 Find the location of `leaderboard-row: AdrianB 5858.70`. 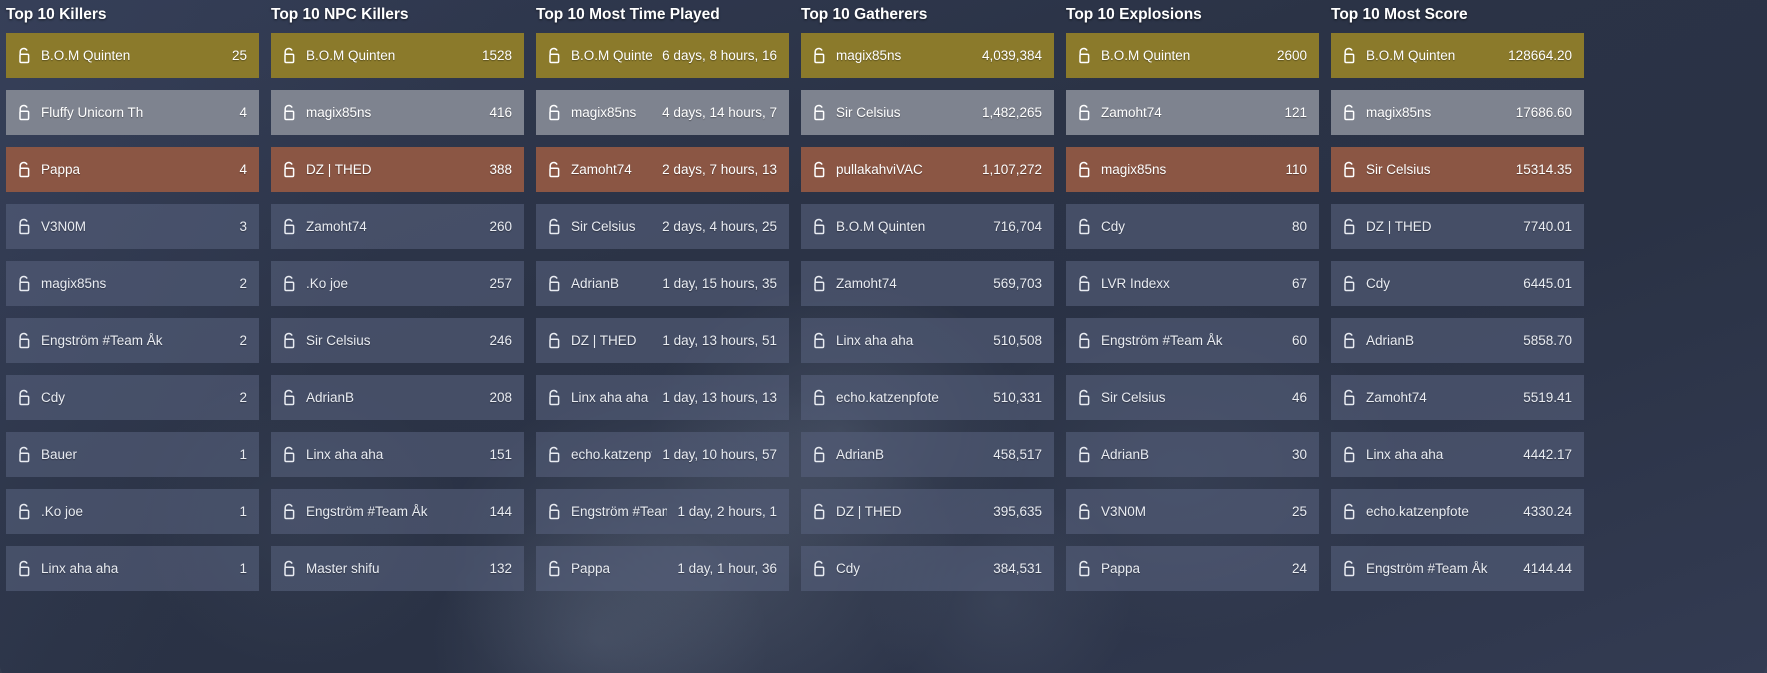

leaderboard-row: AdrianB 5858.70 is located at coordinates (1457, 340).